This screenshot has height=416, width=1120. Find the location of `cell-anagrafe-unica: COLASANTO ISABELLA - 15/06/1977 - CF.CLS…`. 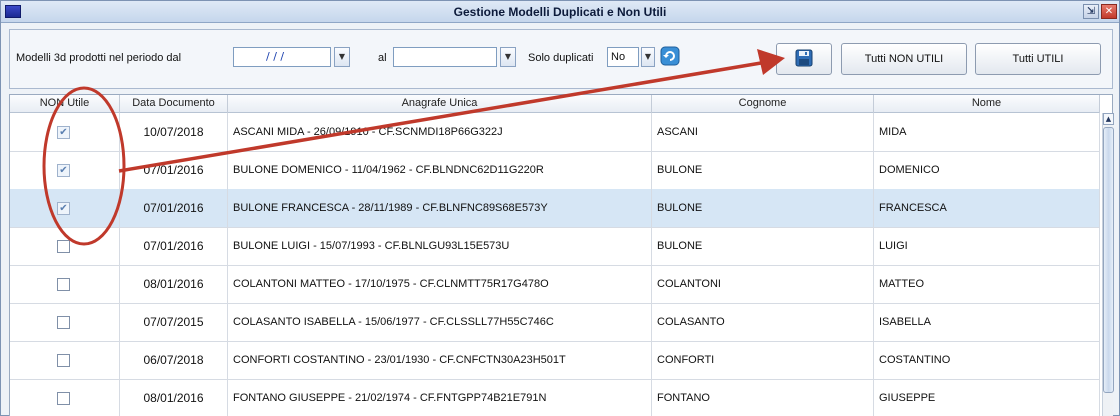

cell-anagrafe-unica: COLASANTO ISABELLA - 15/06/1977 - CF.CLS… is located at coordinates (440, 322).